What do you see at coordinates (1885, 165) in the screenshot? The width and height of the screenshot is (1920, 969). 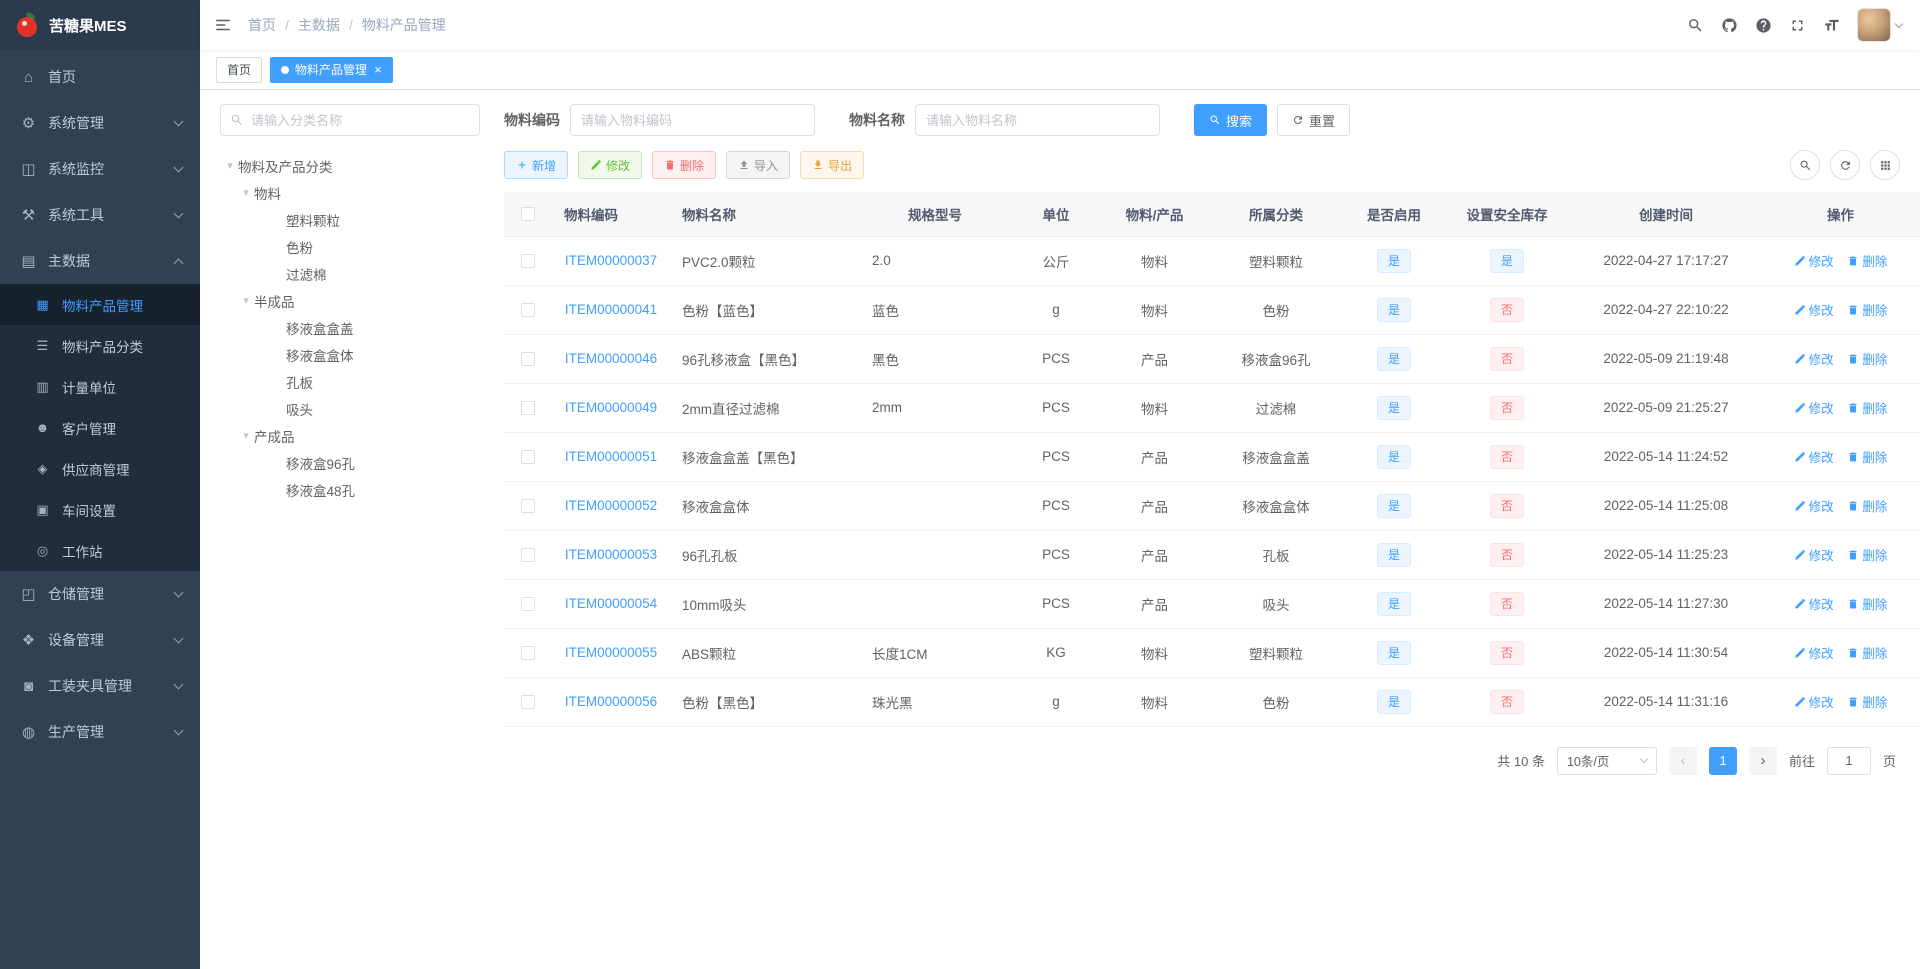 I see `column-settings-button` at bounding box center [1885, 165].